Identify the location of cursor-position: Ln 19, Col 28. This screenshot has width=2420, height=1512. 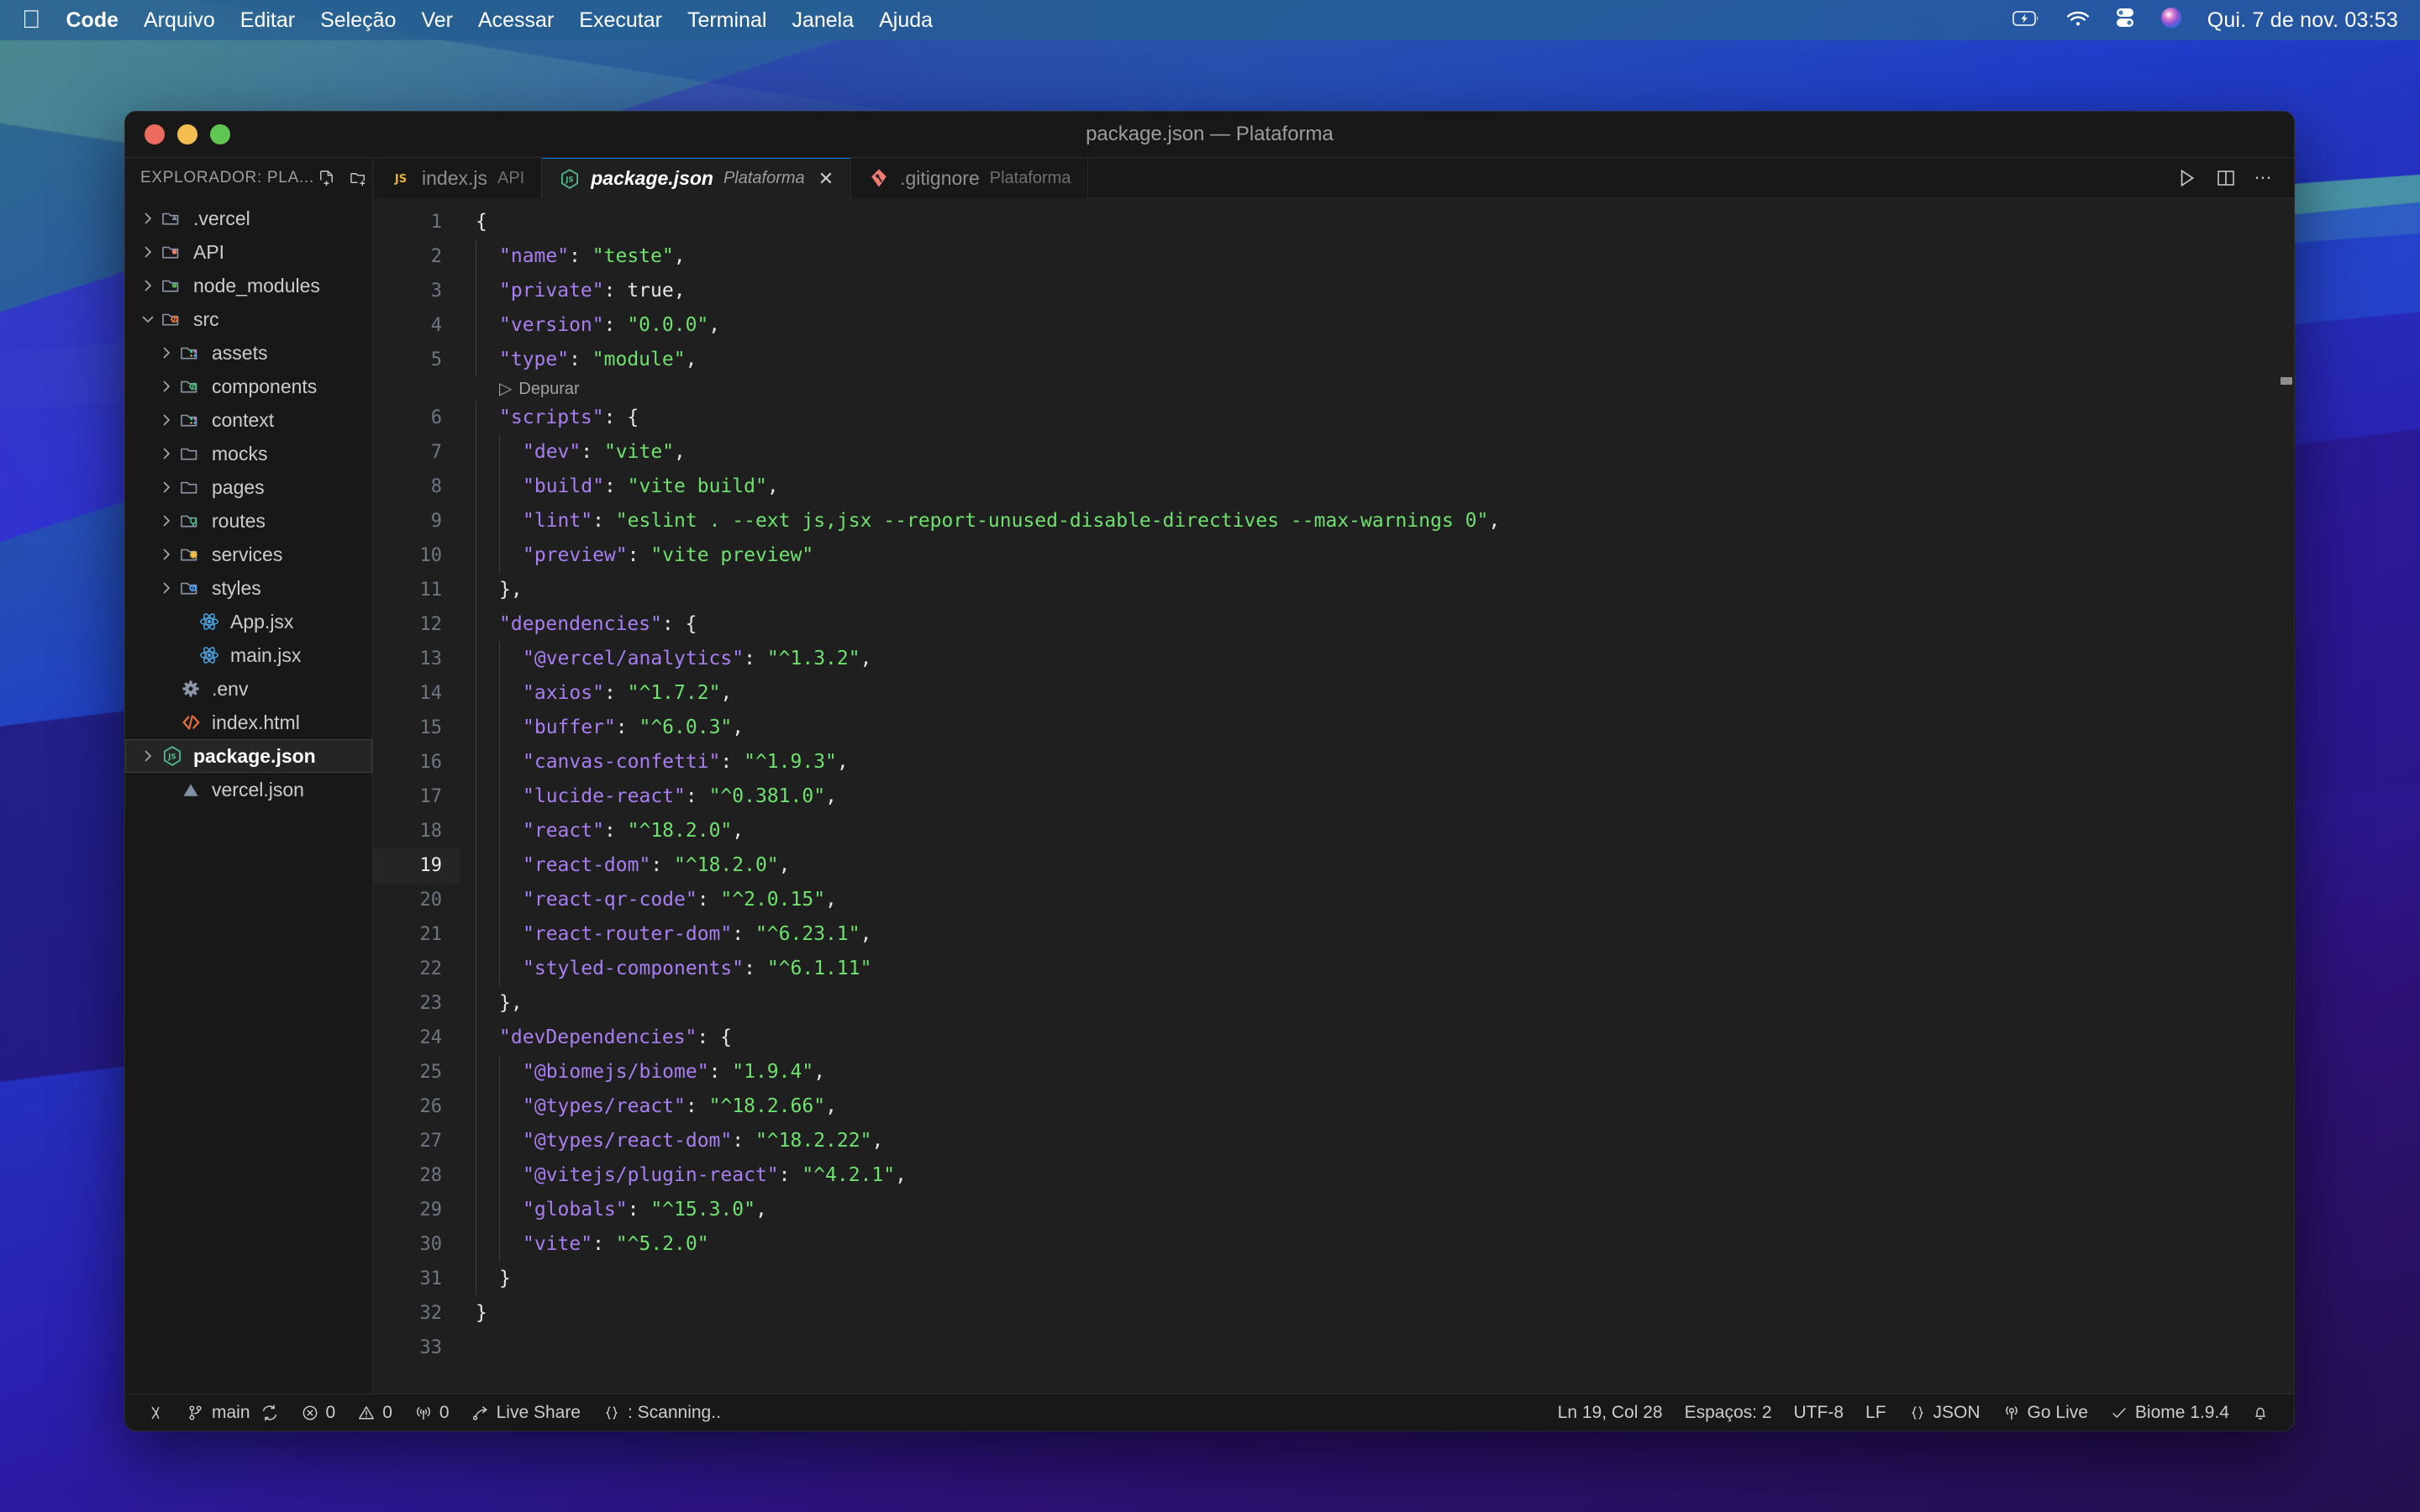
(1610, 1412).